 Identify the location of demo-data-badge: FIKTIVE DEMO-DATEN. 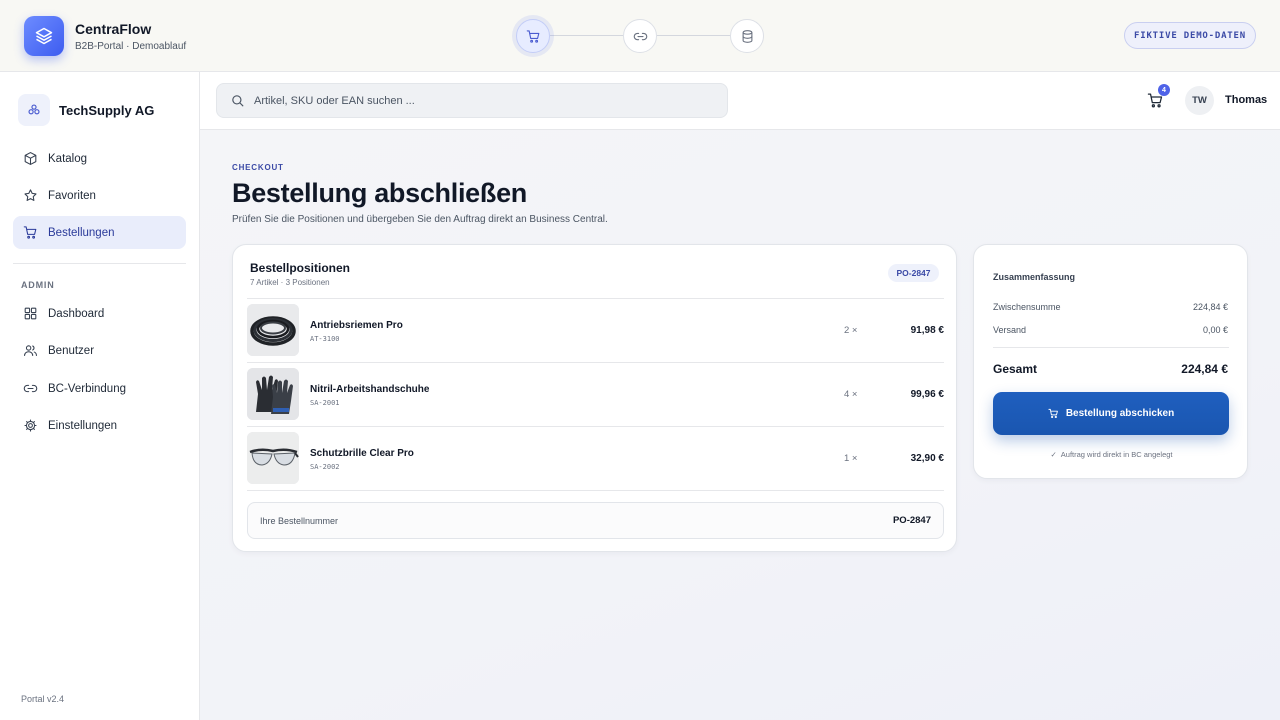
(1190, 35).